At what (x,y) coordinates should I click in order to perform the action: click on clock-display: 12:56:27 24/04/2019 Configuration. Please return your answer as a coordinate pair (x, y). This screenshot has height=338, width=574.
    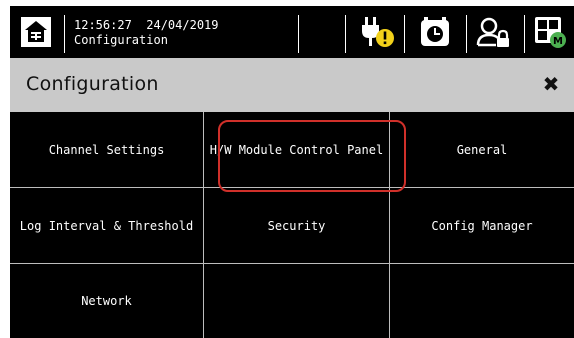
    Looking at the image, I should click on (146, 33).